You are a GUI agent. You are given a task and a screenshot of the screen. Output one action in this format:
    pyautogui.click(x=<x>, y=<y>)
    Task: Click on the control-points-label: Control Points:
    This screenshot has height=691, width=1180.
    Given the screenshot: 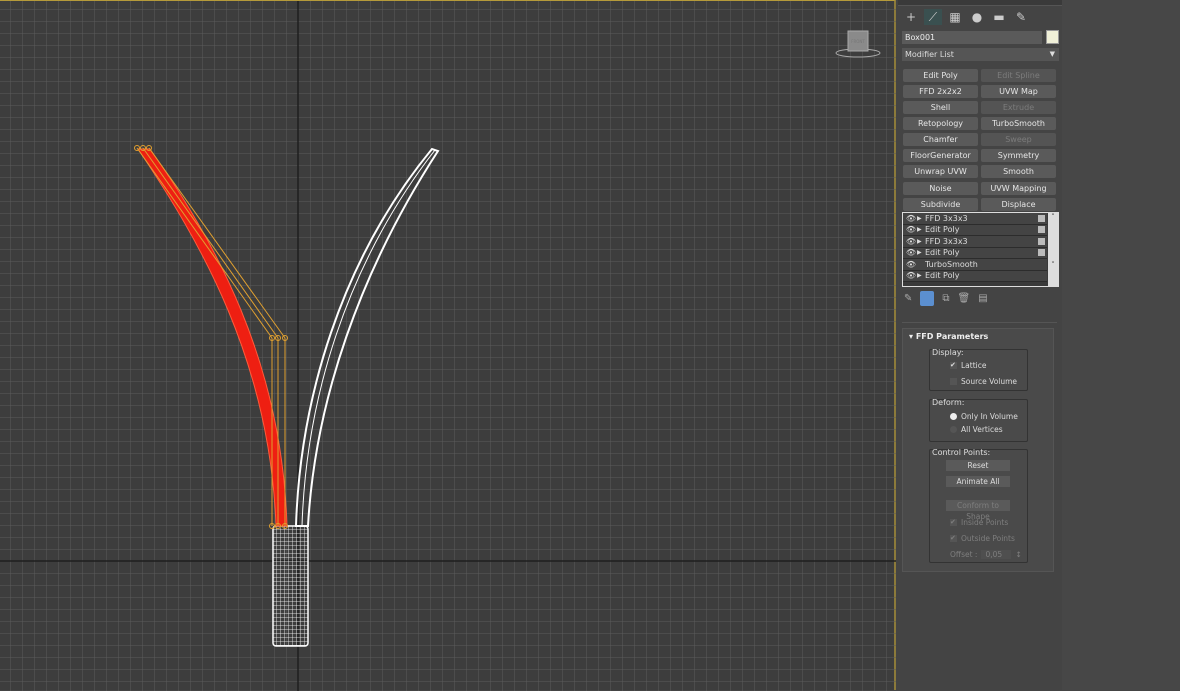 What is the action you would take?
    pyautogui.click(x=961, y=452)
    